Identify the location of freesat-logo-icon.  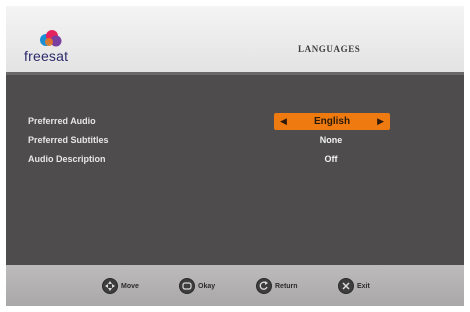
(51, 38).